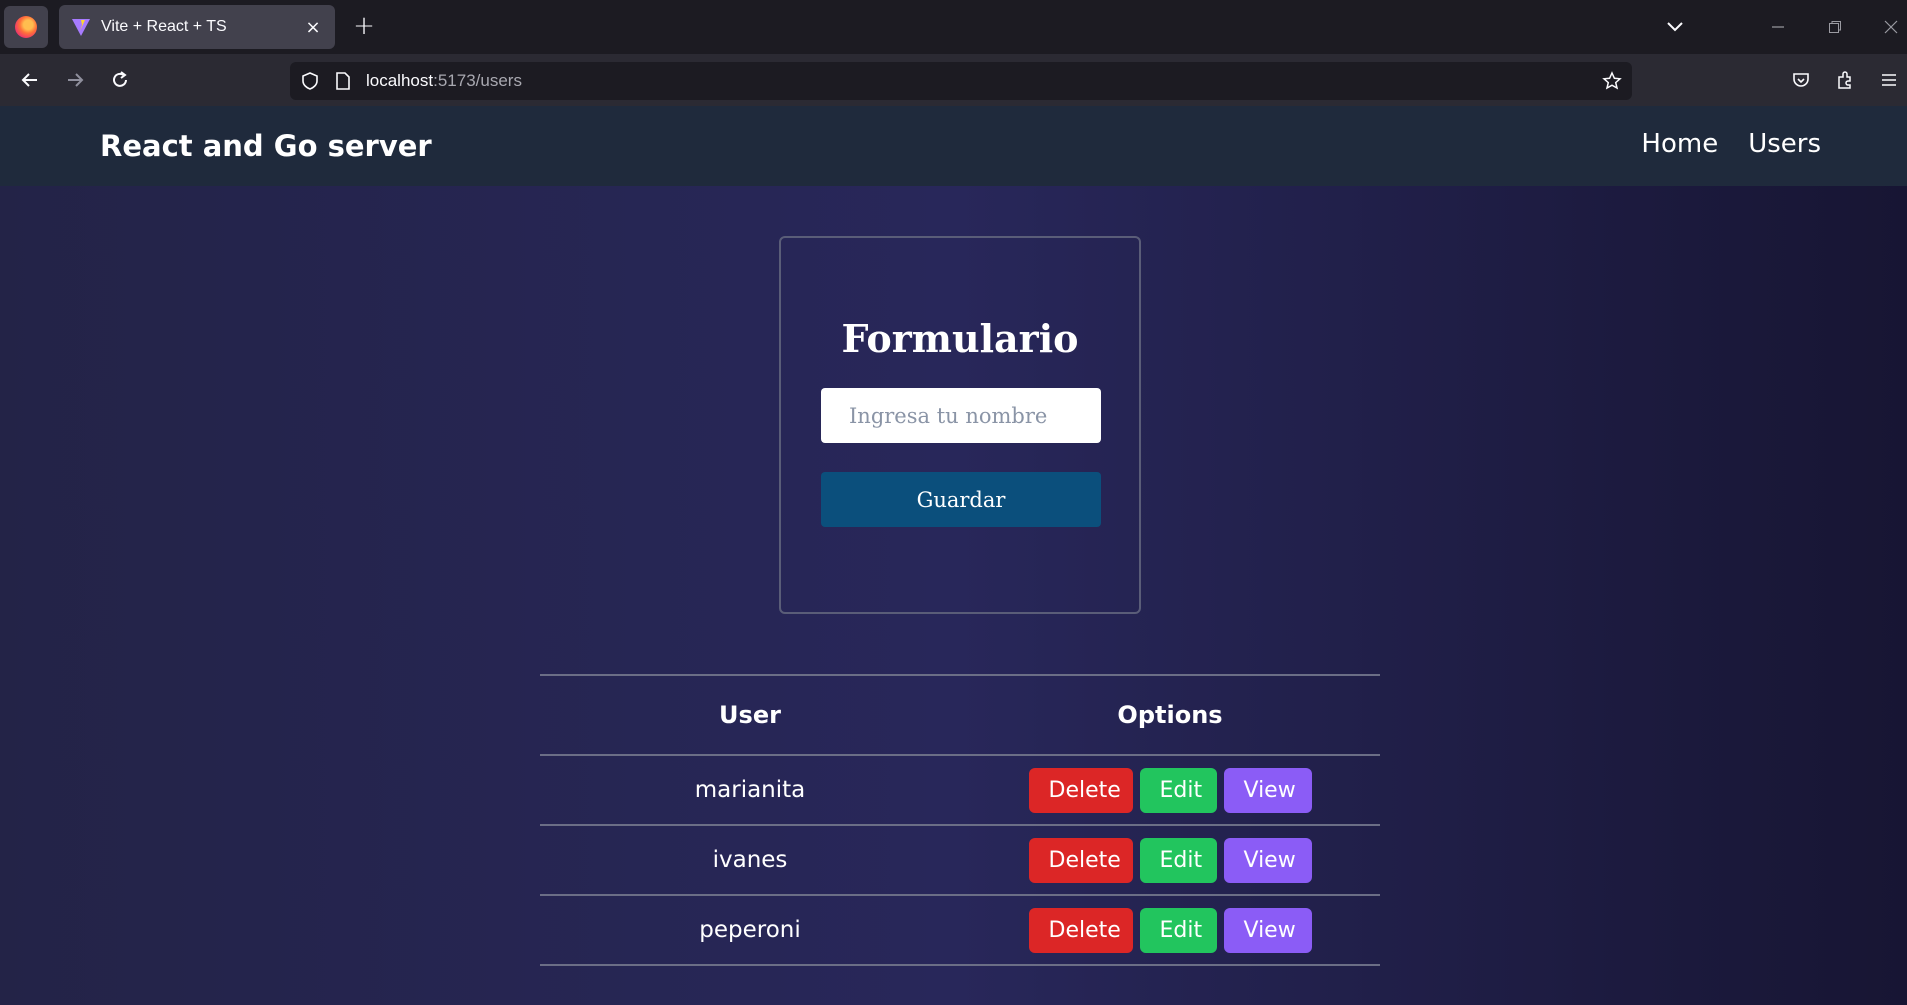  I want to click on url-bar: localhost:5173/users, so click(961, 81).